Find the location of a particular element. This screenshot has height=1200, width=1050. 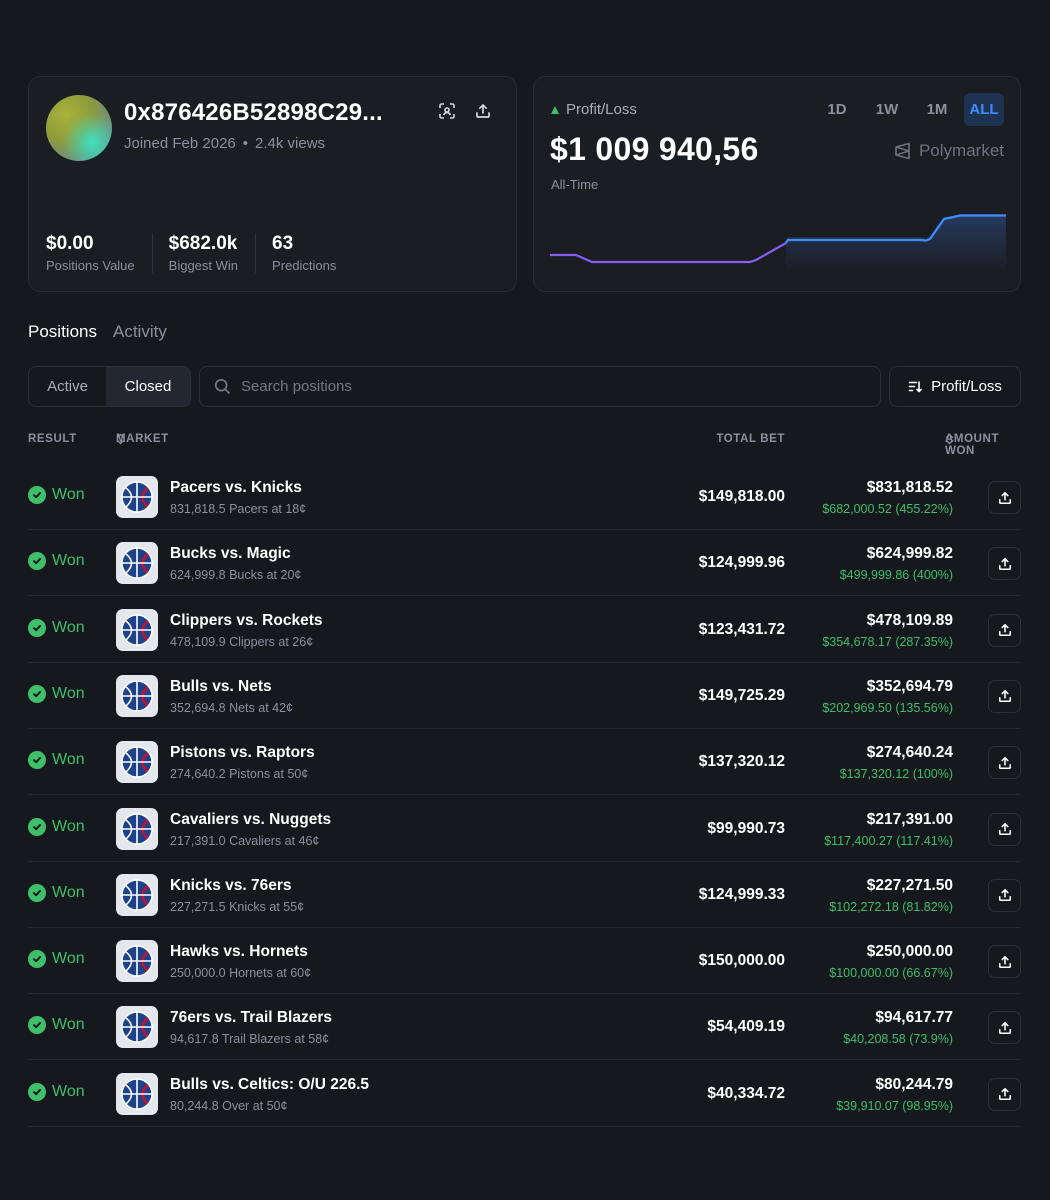

profit-gain: $682,000.52 (455.22%) is located at coordinates (887, 509).